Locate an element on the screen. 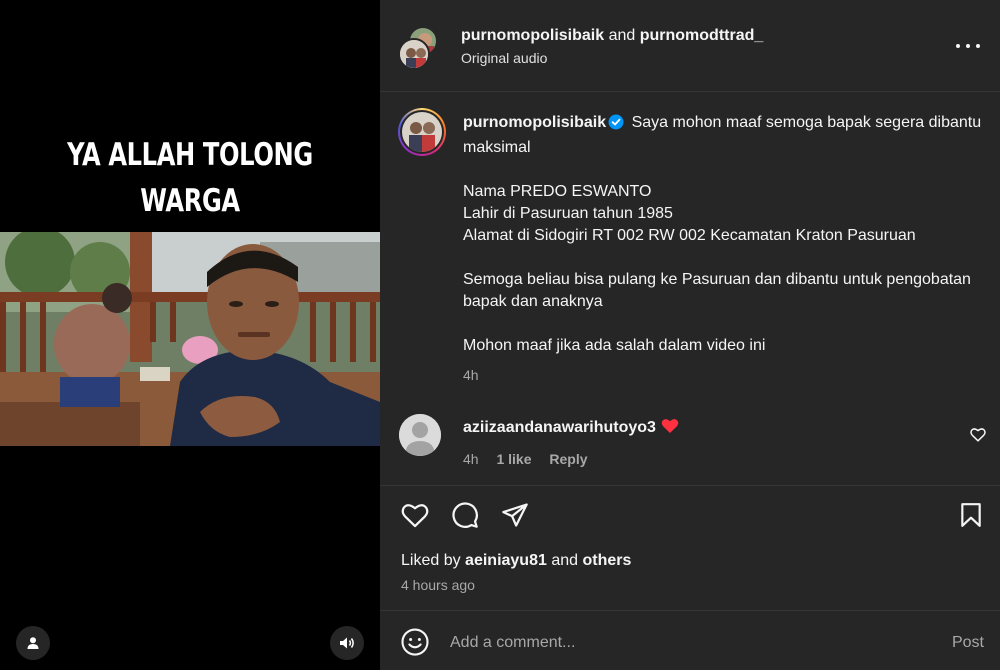 Image resolution: width=1000 pixels, height=670 pixels. paper-plane-icon is located at coordinates (515, 515).